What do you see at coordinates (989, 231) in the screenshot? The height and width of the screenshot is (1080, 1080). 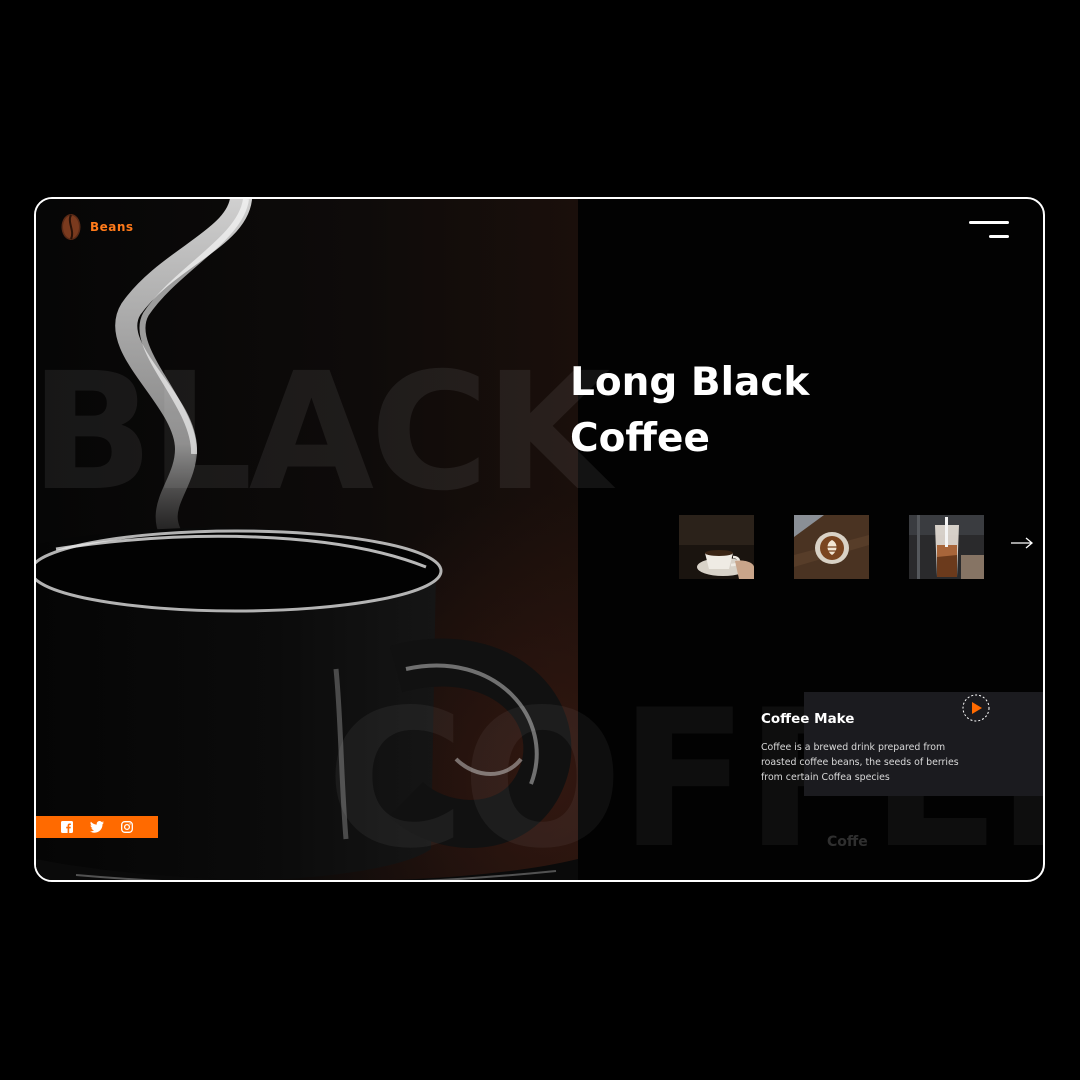 I see `hamburger-menu-icon` at bounding box center [989, 231].